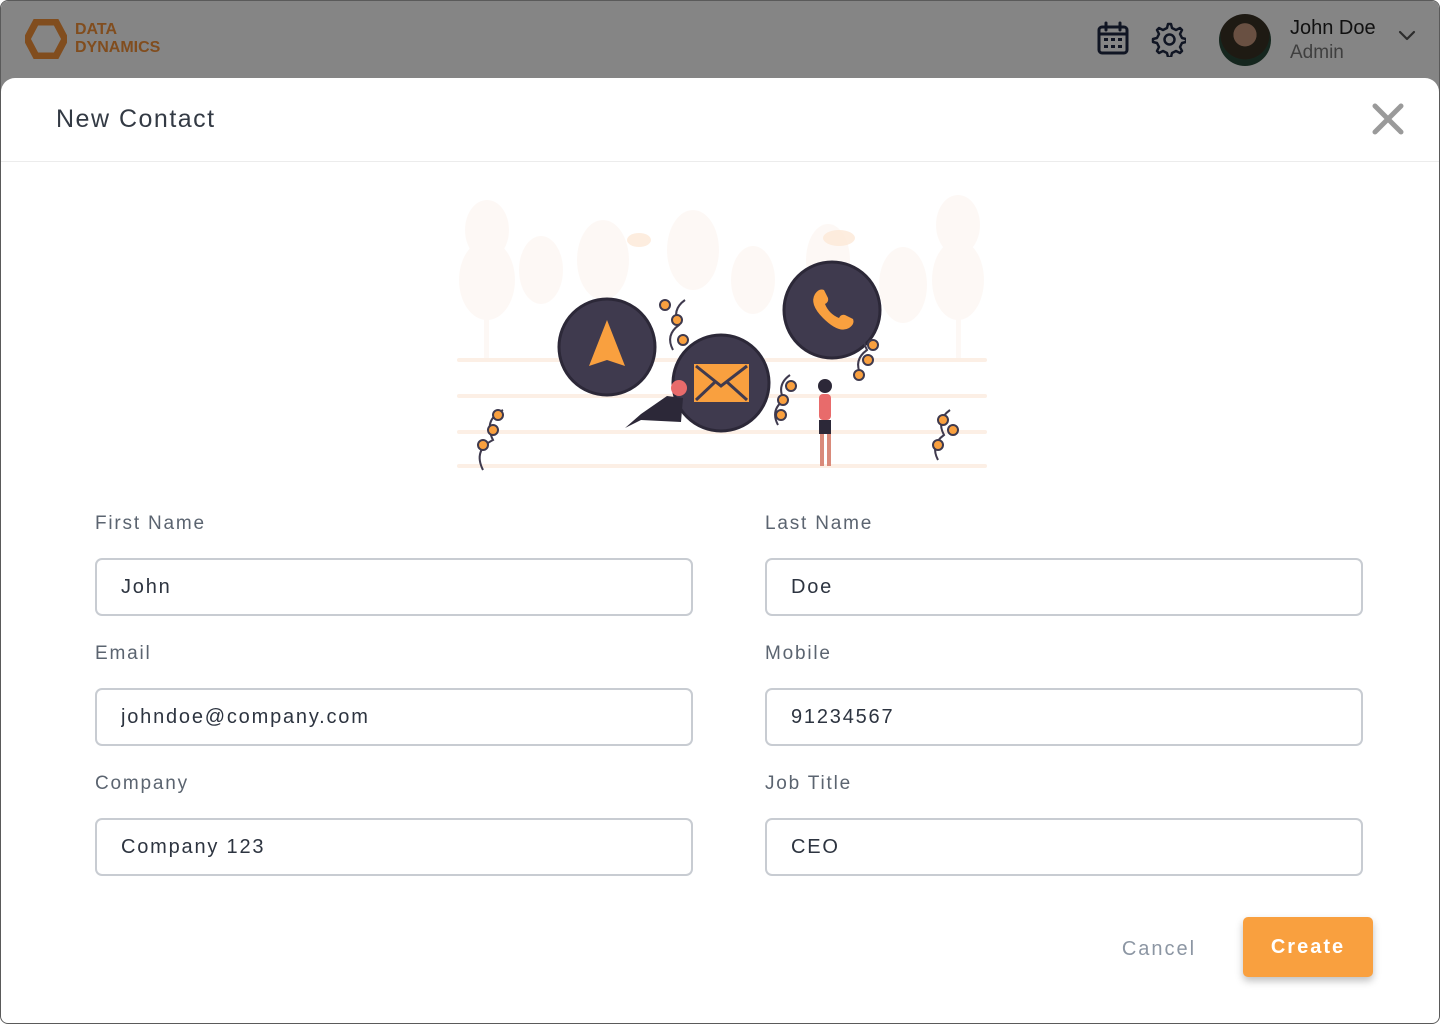 The width and height of the screenshot is (1440, 1024). Describe the element at coordinates (1064, 587) in the screenshot. I see `last-name-input` at that location.